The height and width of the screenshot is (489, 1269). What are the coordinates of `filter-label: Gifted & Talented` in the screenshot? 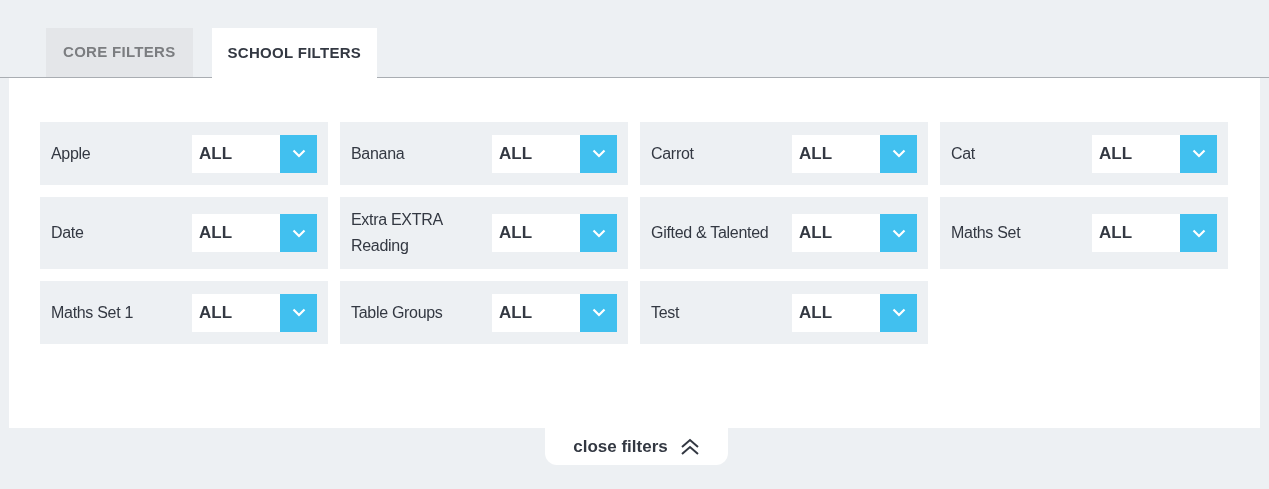 It's located at (710, 233).